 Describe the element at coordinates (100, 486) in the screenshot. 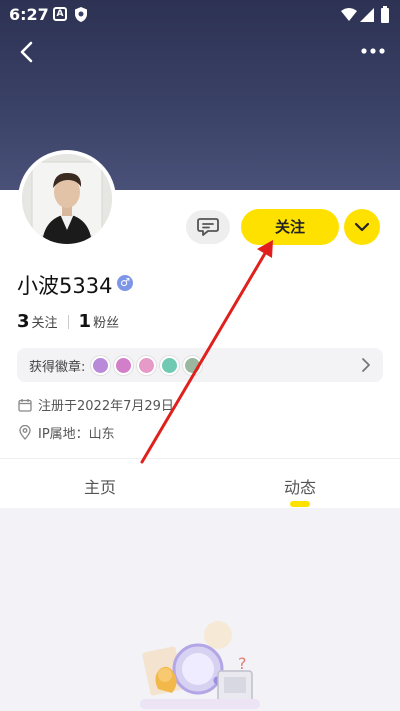

I see `tab-home: 主页` at that location.